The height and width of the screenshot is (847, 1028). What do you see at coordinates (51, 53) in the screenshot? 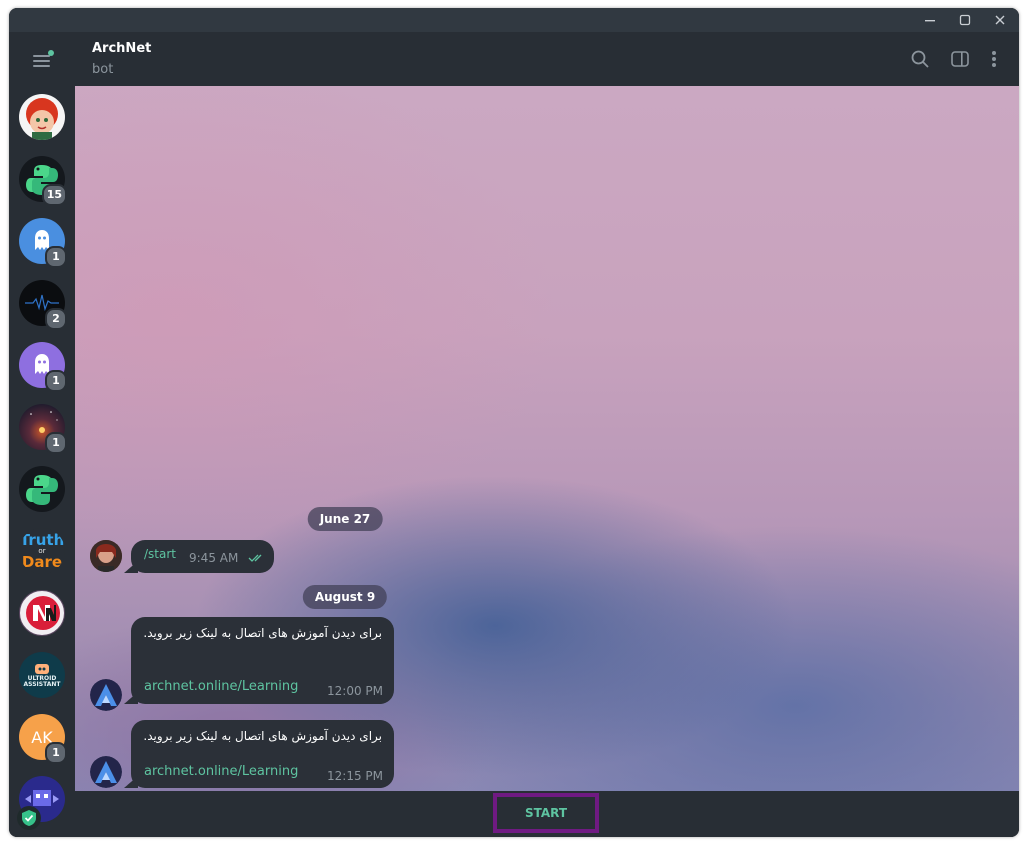
I see `notification-dot` at bounding box center [51, 53].